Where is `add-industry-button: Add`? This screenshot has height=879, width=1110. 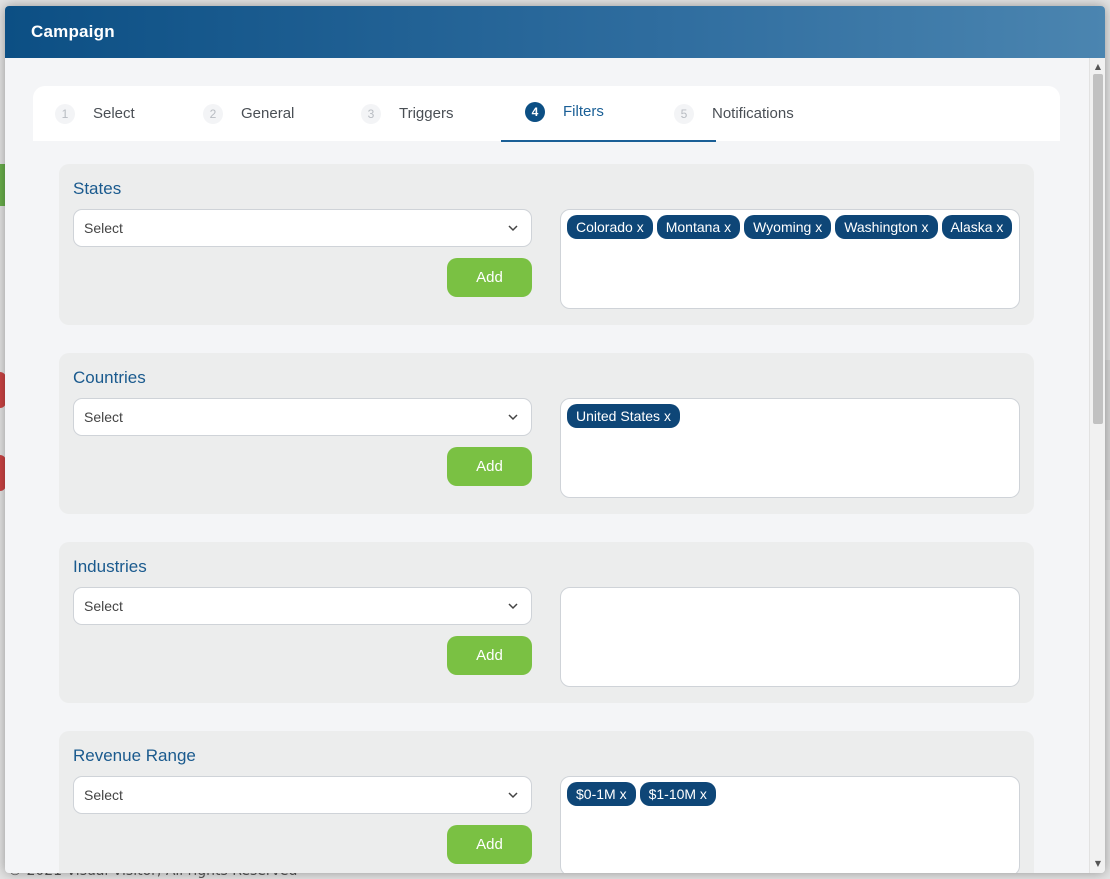
add-industry-button: Add is located at coordinates (489, 655).